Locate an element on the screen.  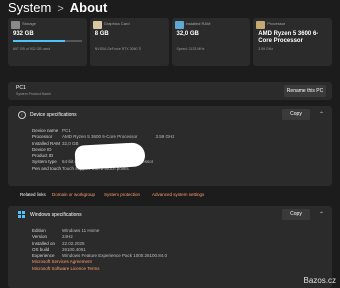
copy-windows-specs-button: Copy is located at coordinates (296, 214).